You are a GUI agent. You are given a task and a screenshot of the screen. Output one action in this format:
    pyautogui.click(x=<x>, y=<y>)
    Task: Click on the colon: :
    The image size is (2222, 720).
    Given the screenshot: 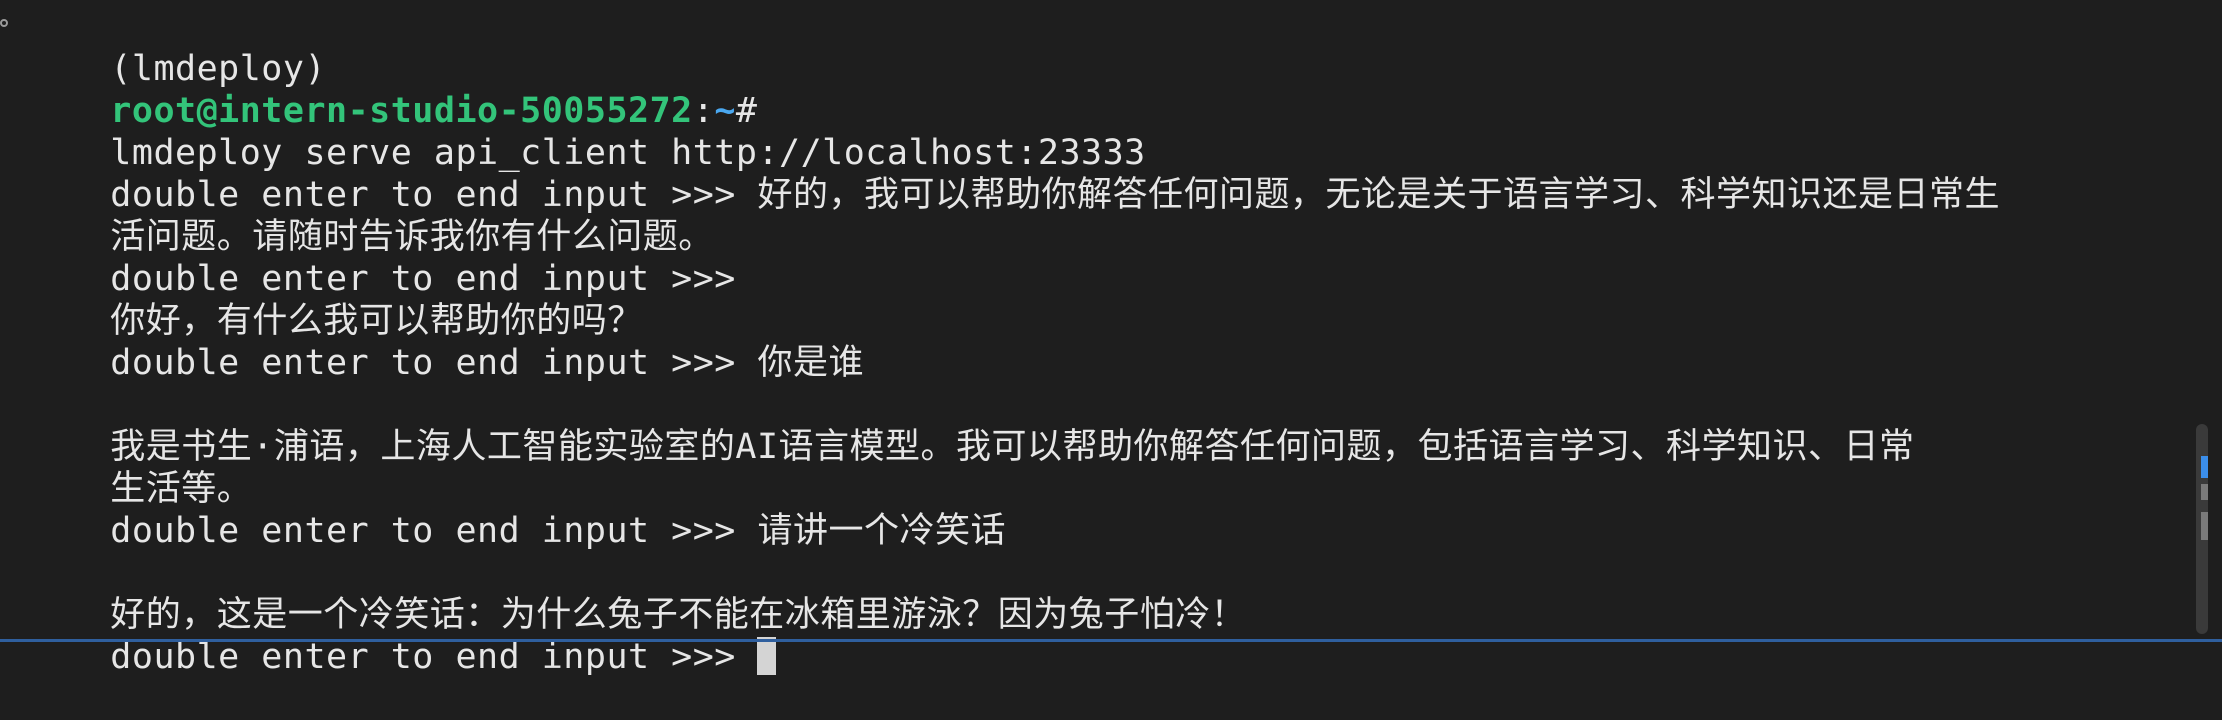 What is the action you would take?
    pyautogui.click(x=703, y=111)
    